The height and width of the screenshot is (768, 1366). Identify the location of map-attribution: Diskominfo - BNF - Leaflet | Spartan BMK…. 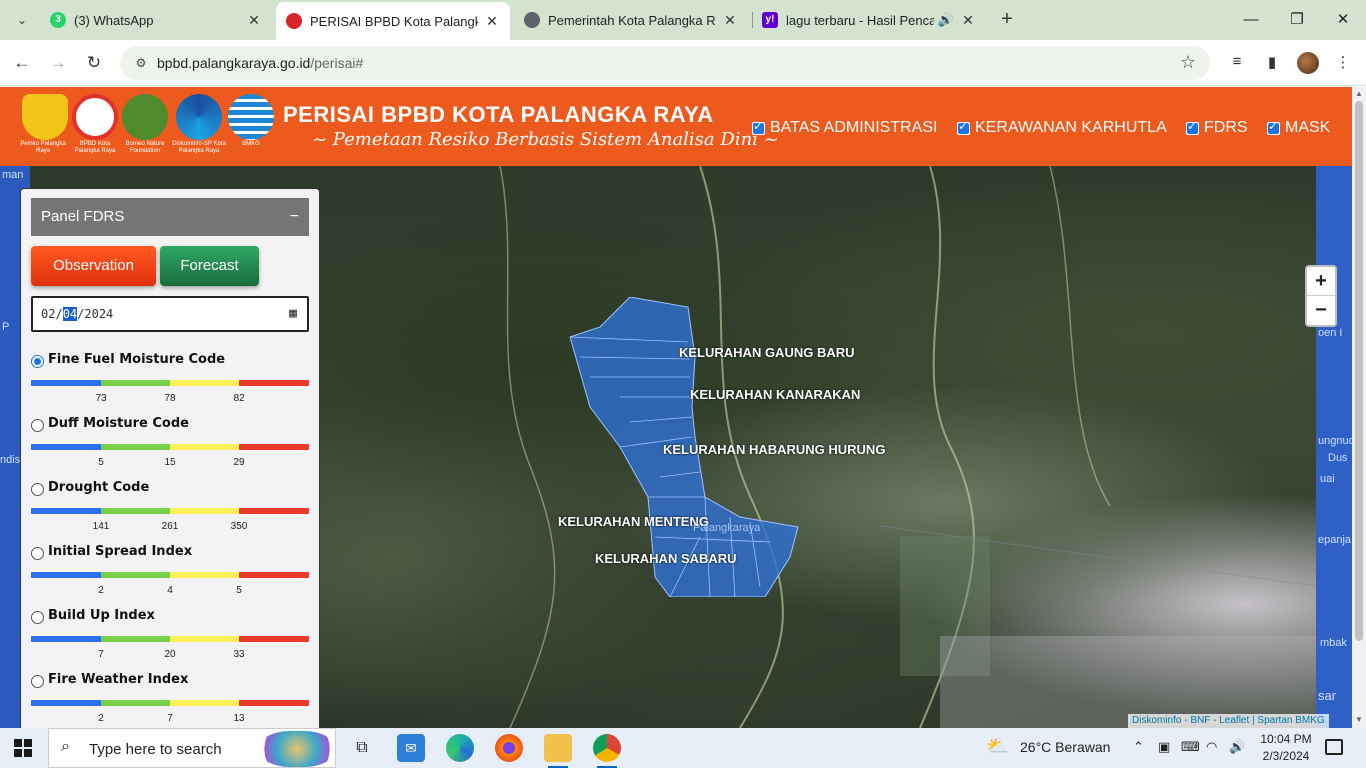
(1228, 721).